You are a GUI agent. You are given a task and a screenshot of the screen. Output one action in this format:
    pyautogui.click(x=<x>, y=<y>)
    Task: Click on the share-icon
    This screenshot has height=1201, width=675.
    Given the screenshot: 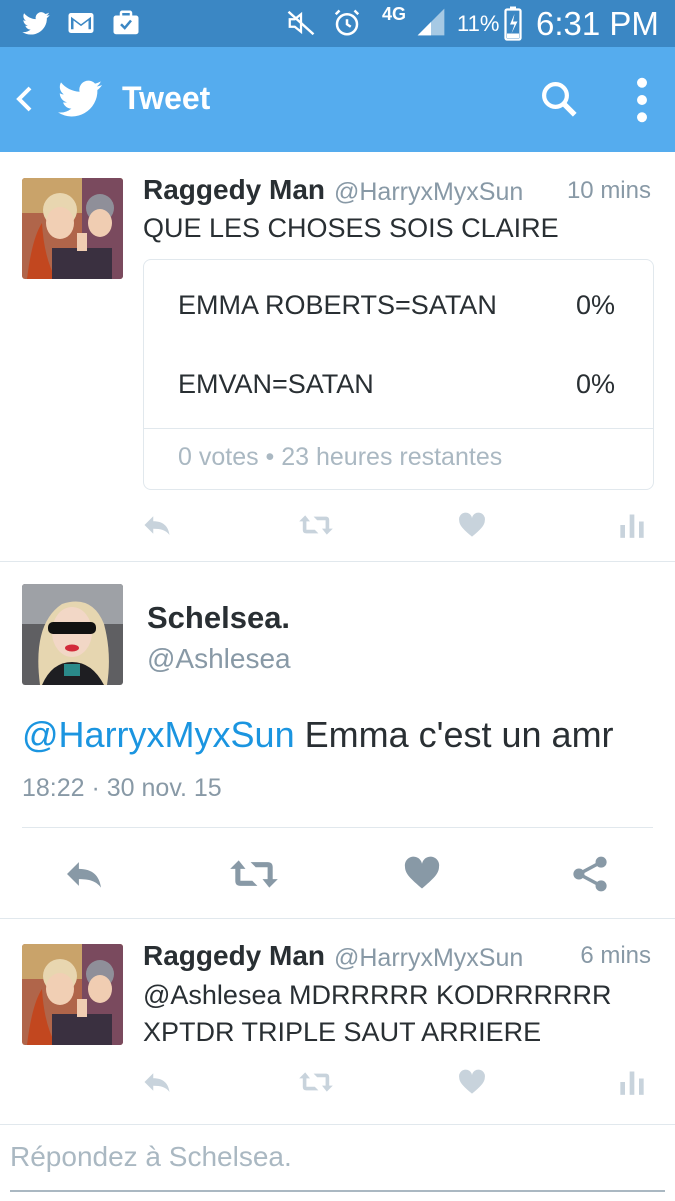 What is the action you would take?
    pyautogui.click(x=590, y=874)
    